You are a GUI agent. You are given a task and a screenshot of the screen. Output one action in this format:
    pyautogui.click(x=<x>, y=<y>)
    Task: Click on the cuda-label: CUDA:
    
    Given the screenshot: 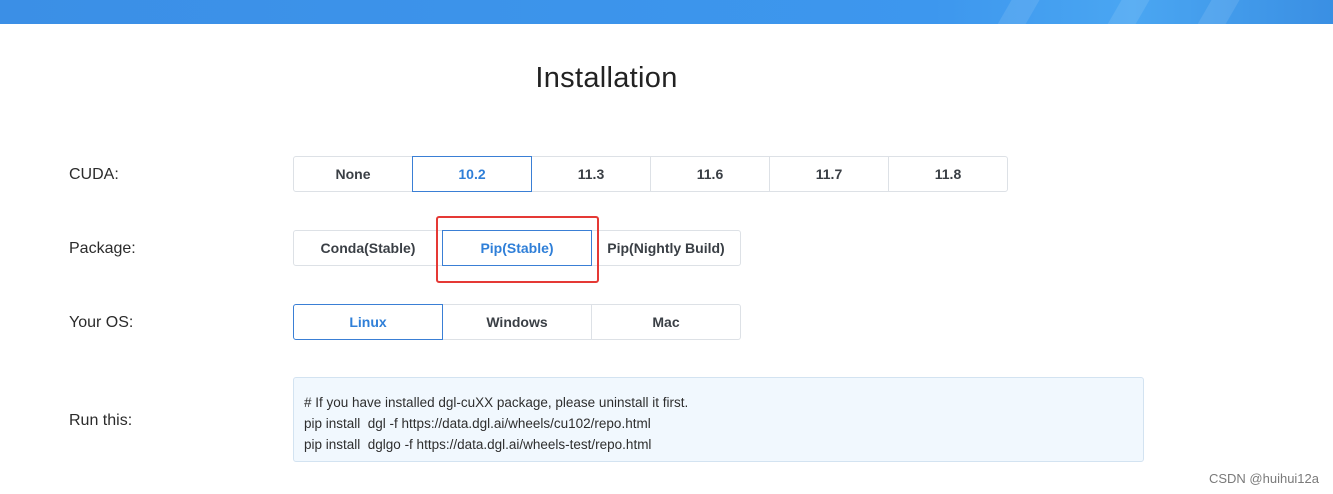 What is the action you would take?
    pyautogui.click(x=94, y=174)
    